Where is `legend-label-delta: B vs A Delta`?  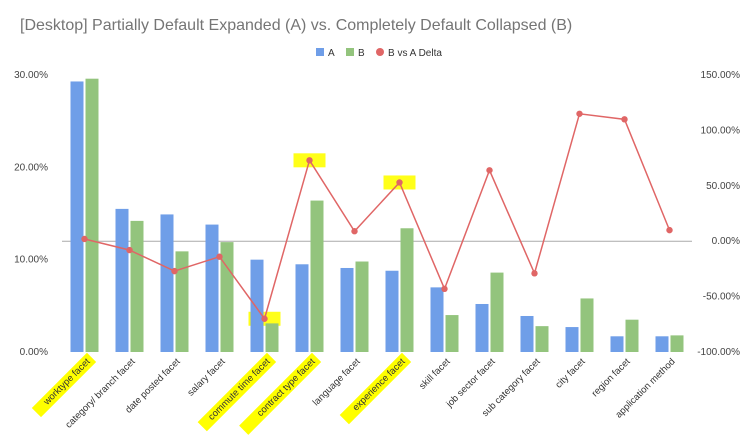
legend-label-delta: B vs A Delta is located at coordinates (415, 53).